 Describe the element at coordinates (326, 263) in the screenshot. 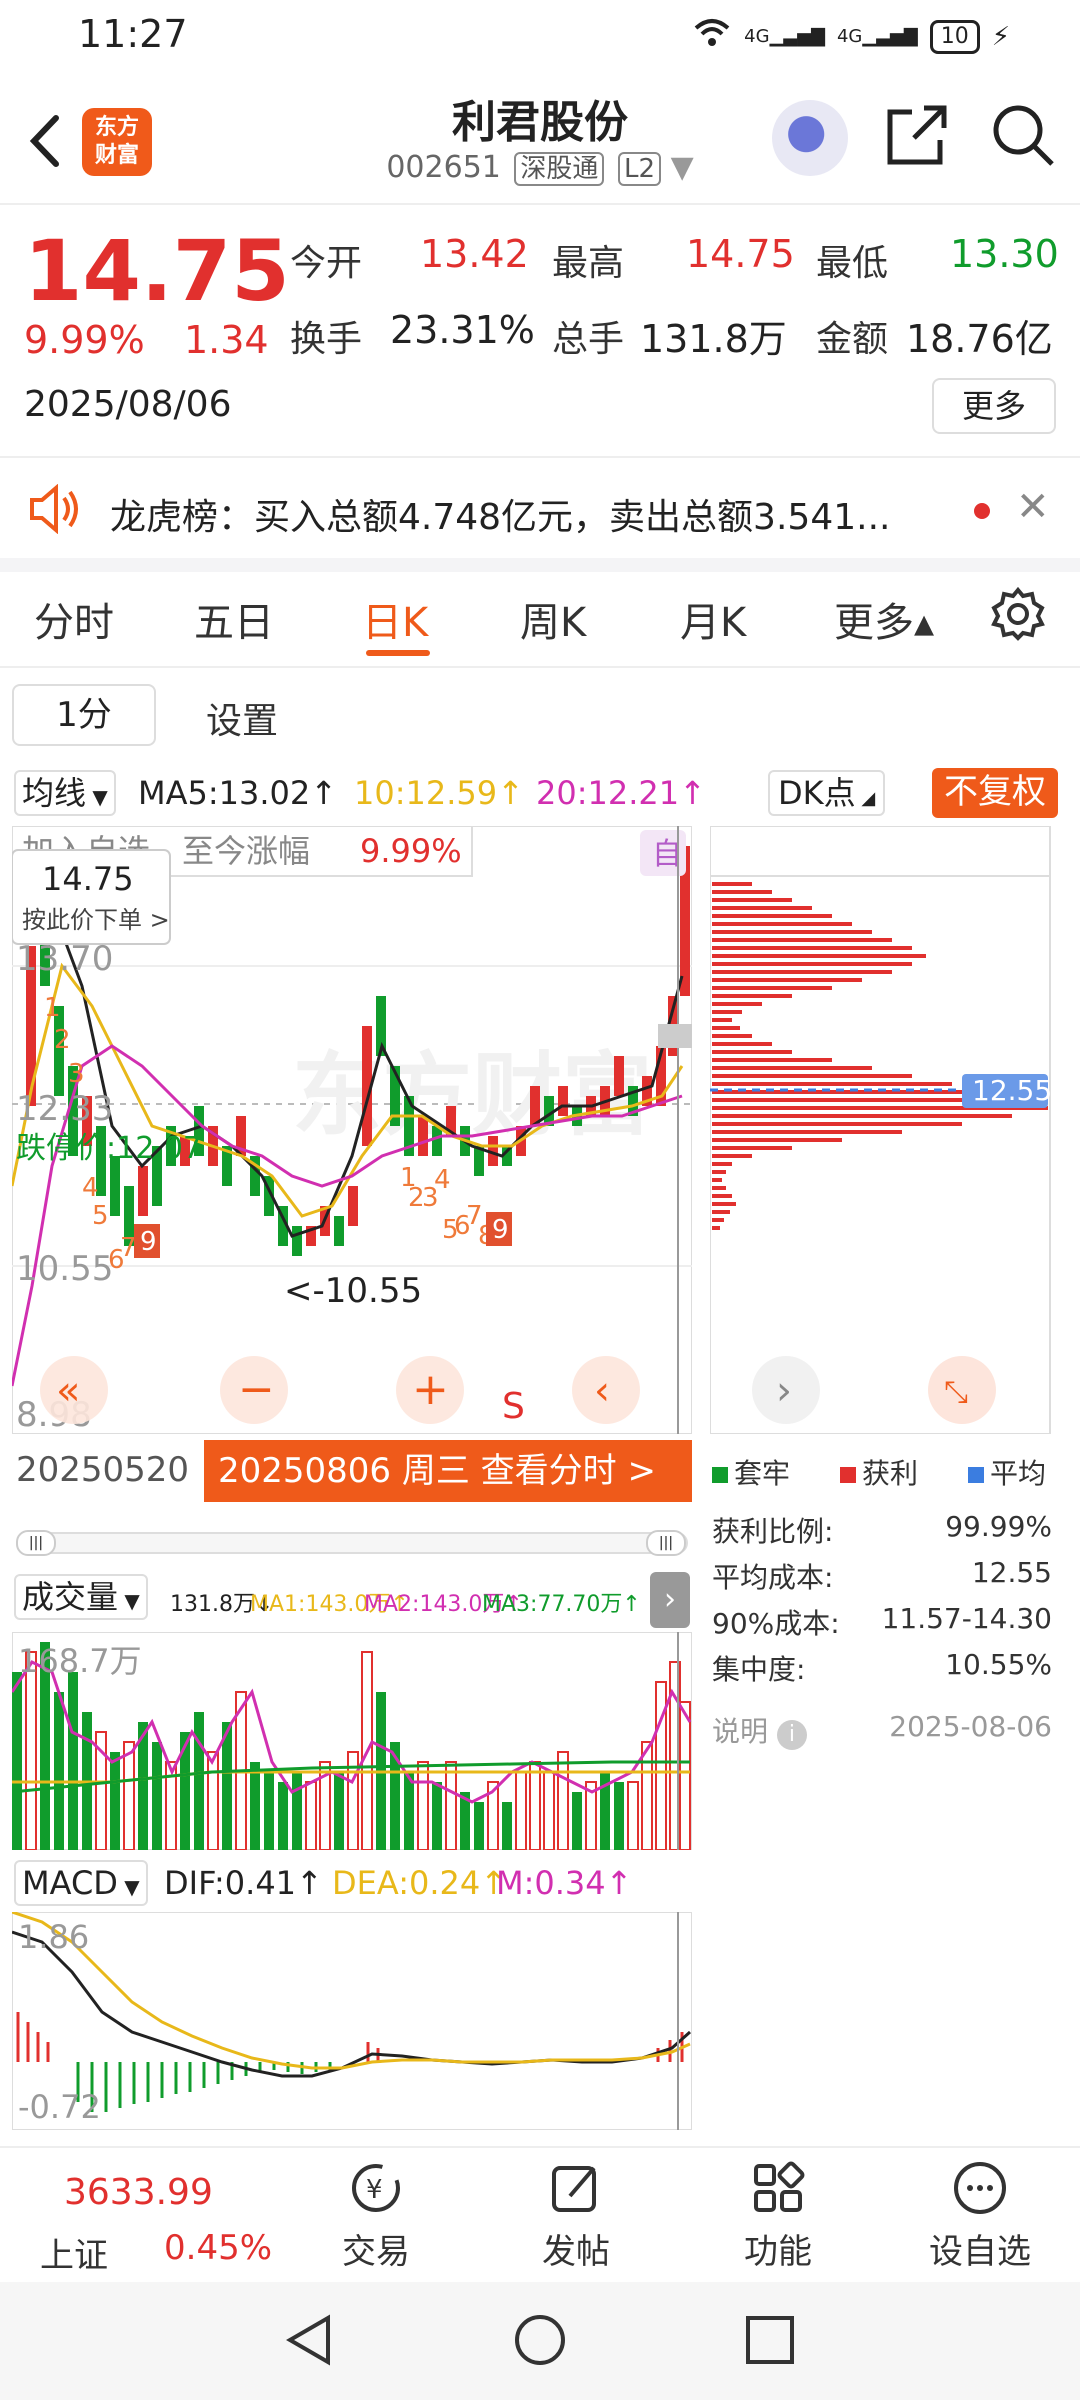

I see `open-label: 今开` at that location.